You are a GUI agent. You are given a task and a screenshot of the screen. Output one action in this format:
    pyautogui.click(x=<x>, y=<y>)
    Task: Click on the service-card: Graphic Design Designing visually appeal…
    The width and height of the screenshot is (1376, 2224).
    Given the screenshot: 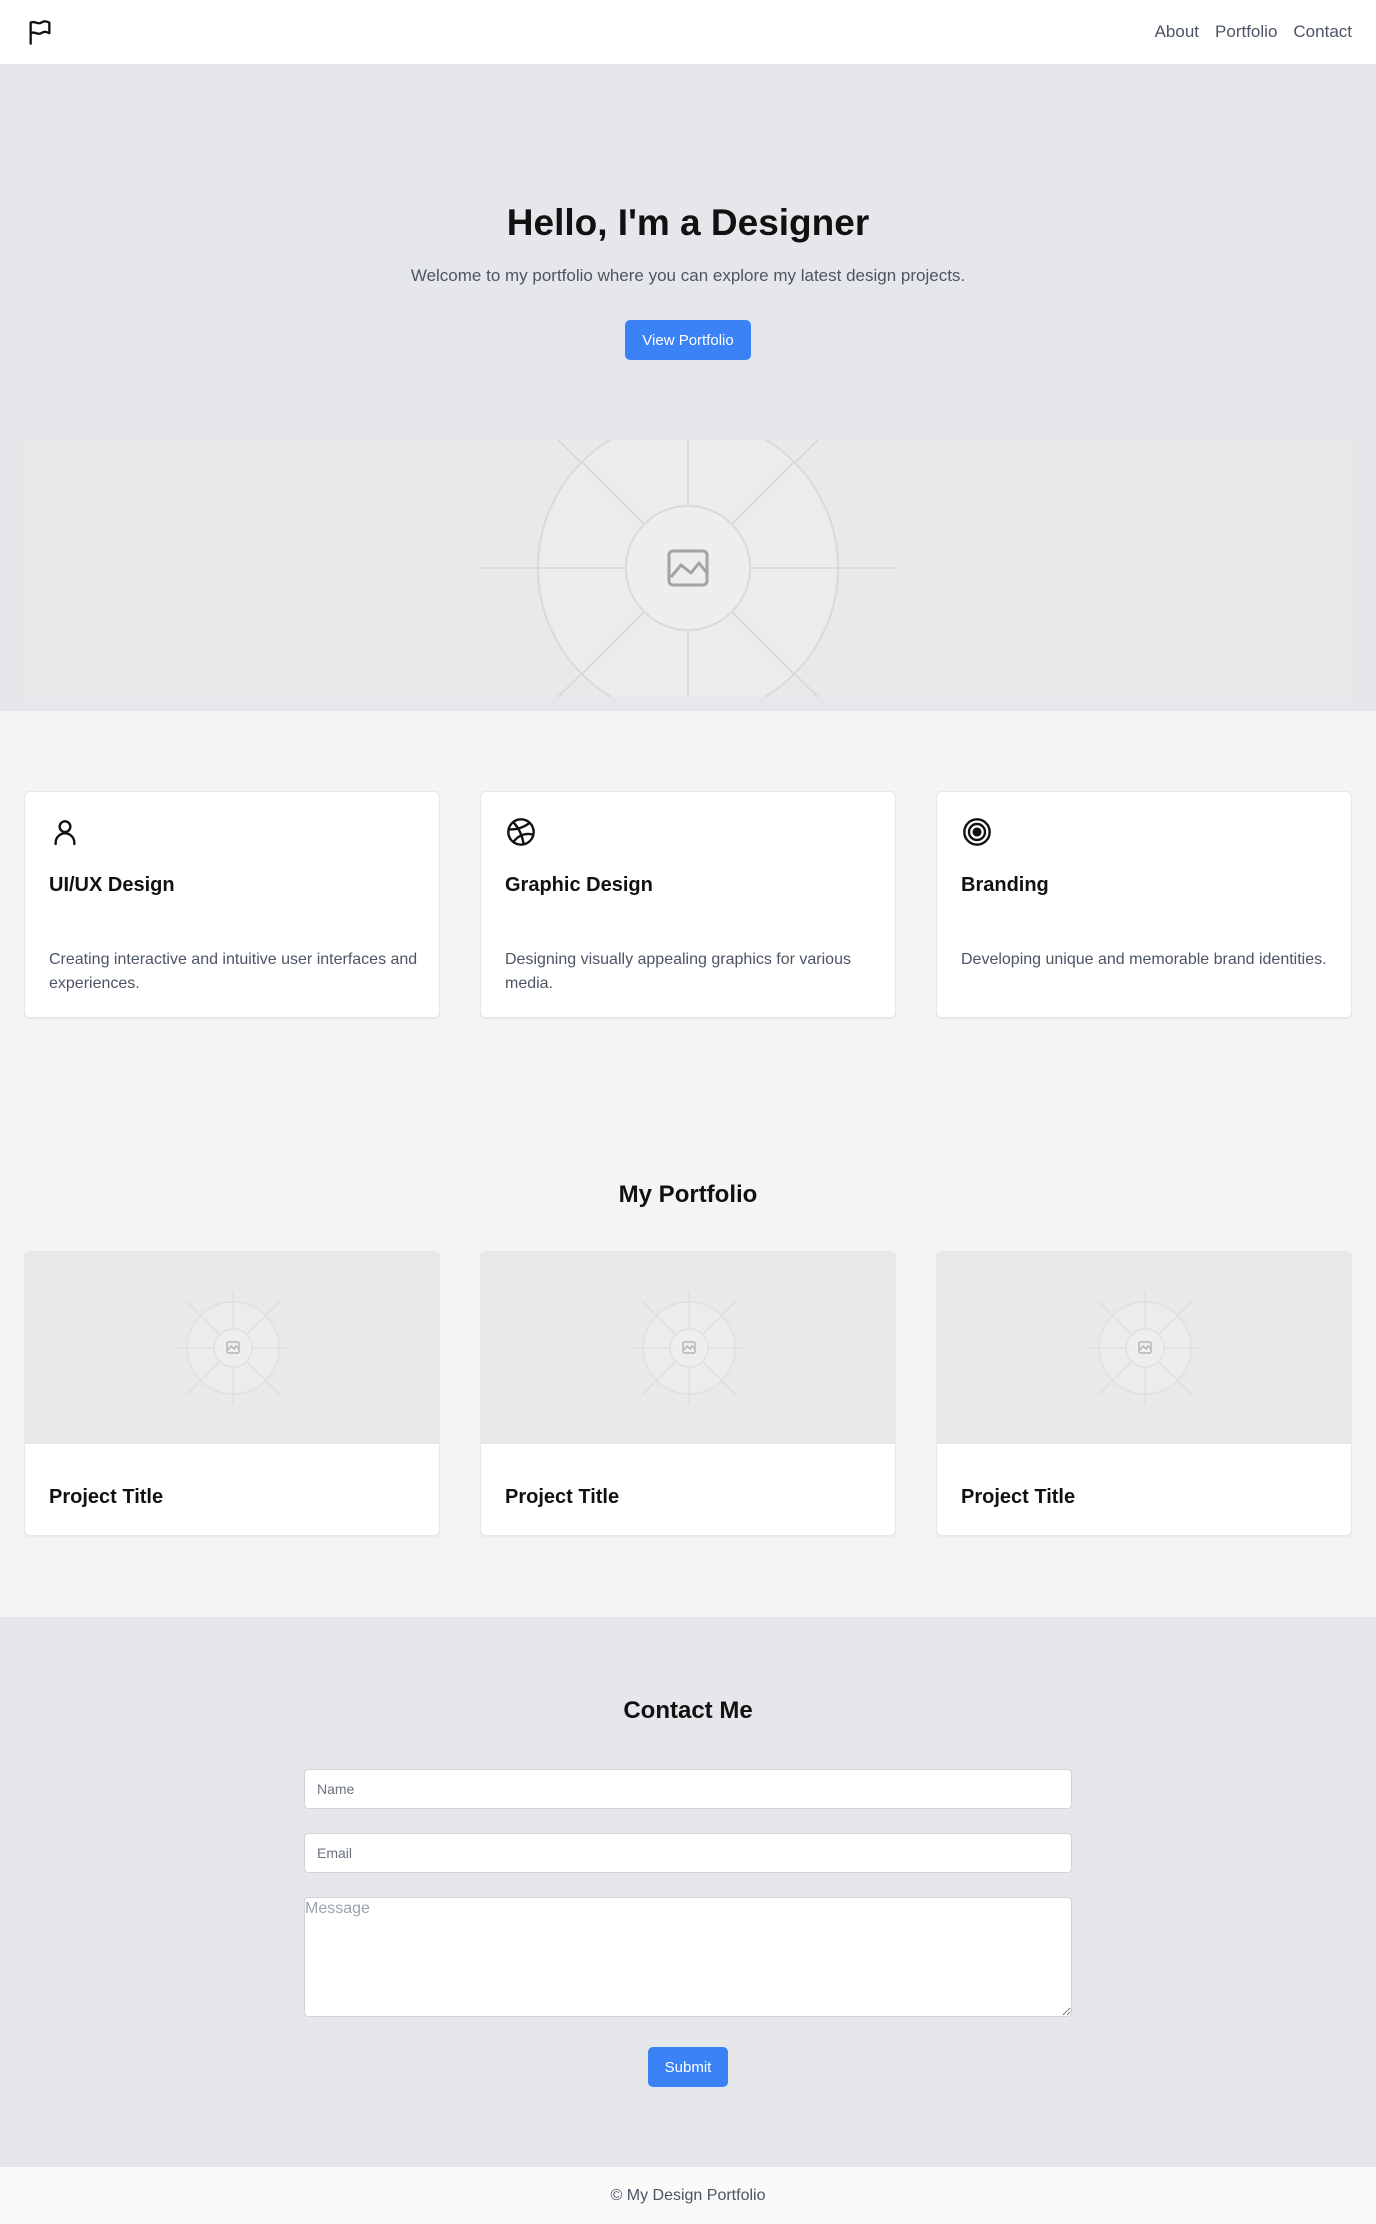 What is the action you would take?
    pyautogui.click(x=688, y=904)
    